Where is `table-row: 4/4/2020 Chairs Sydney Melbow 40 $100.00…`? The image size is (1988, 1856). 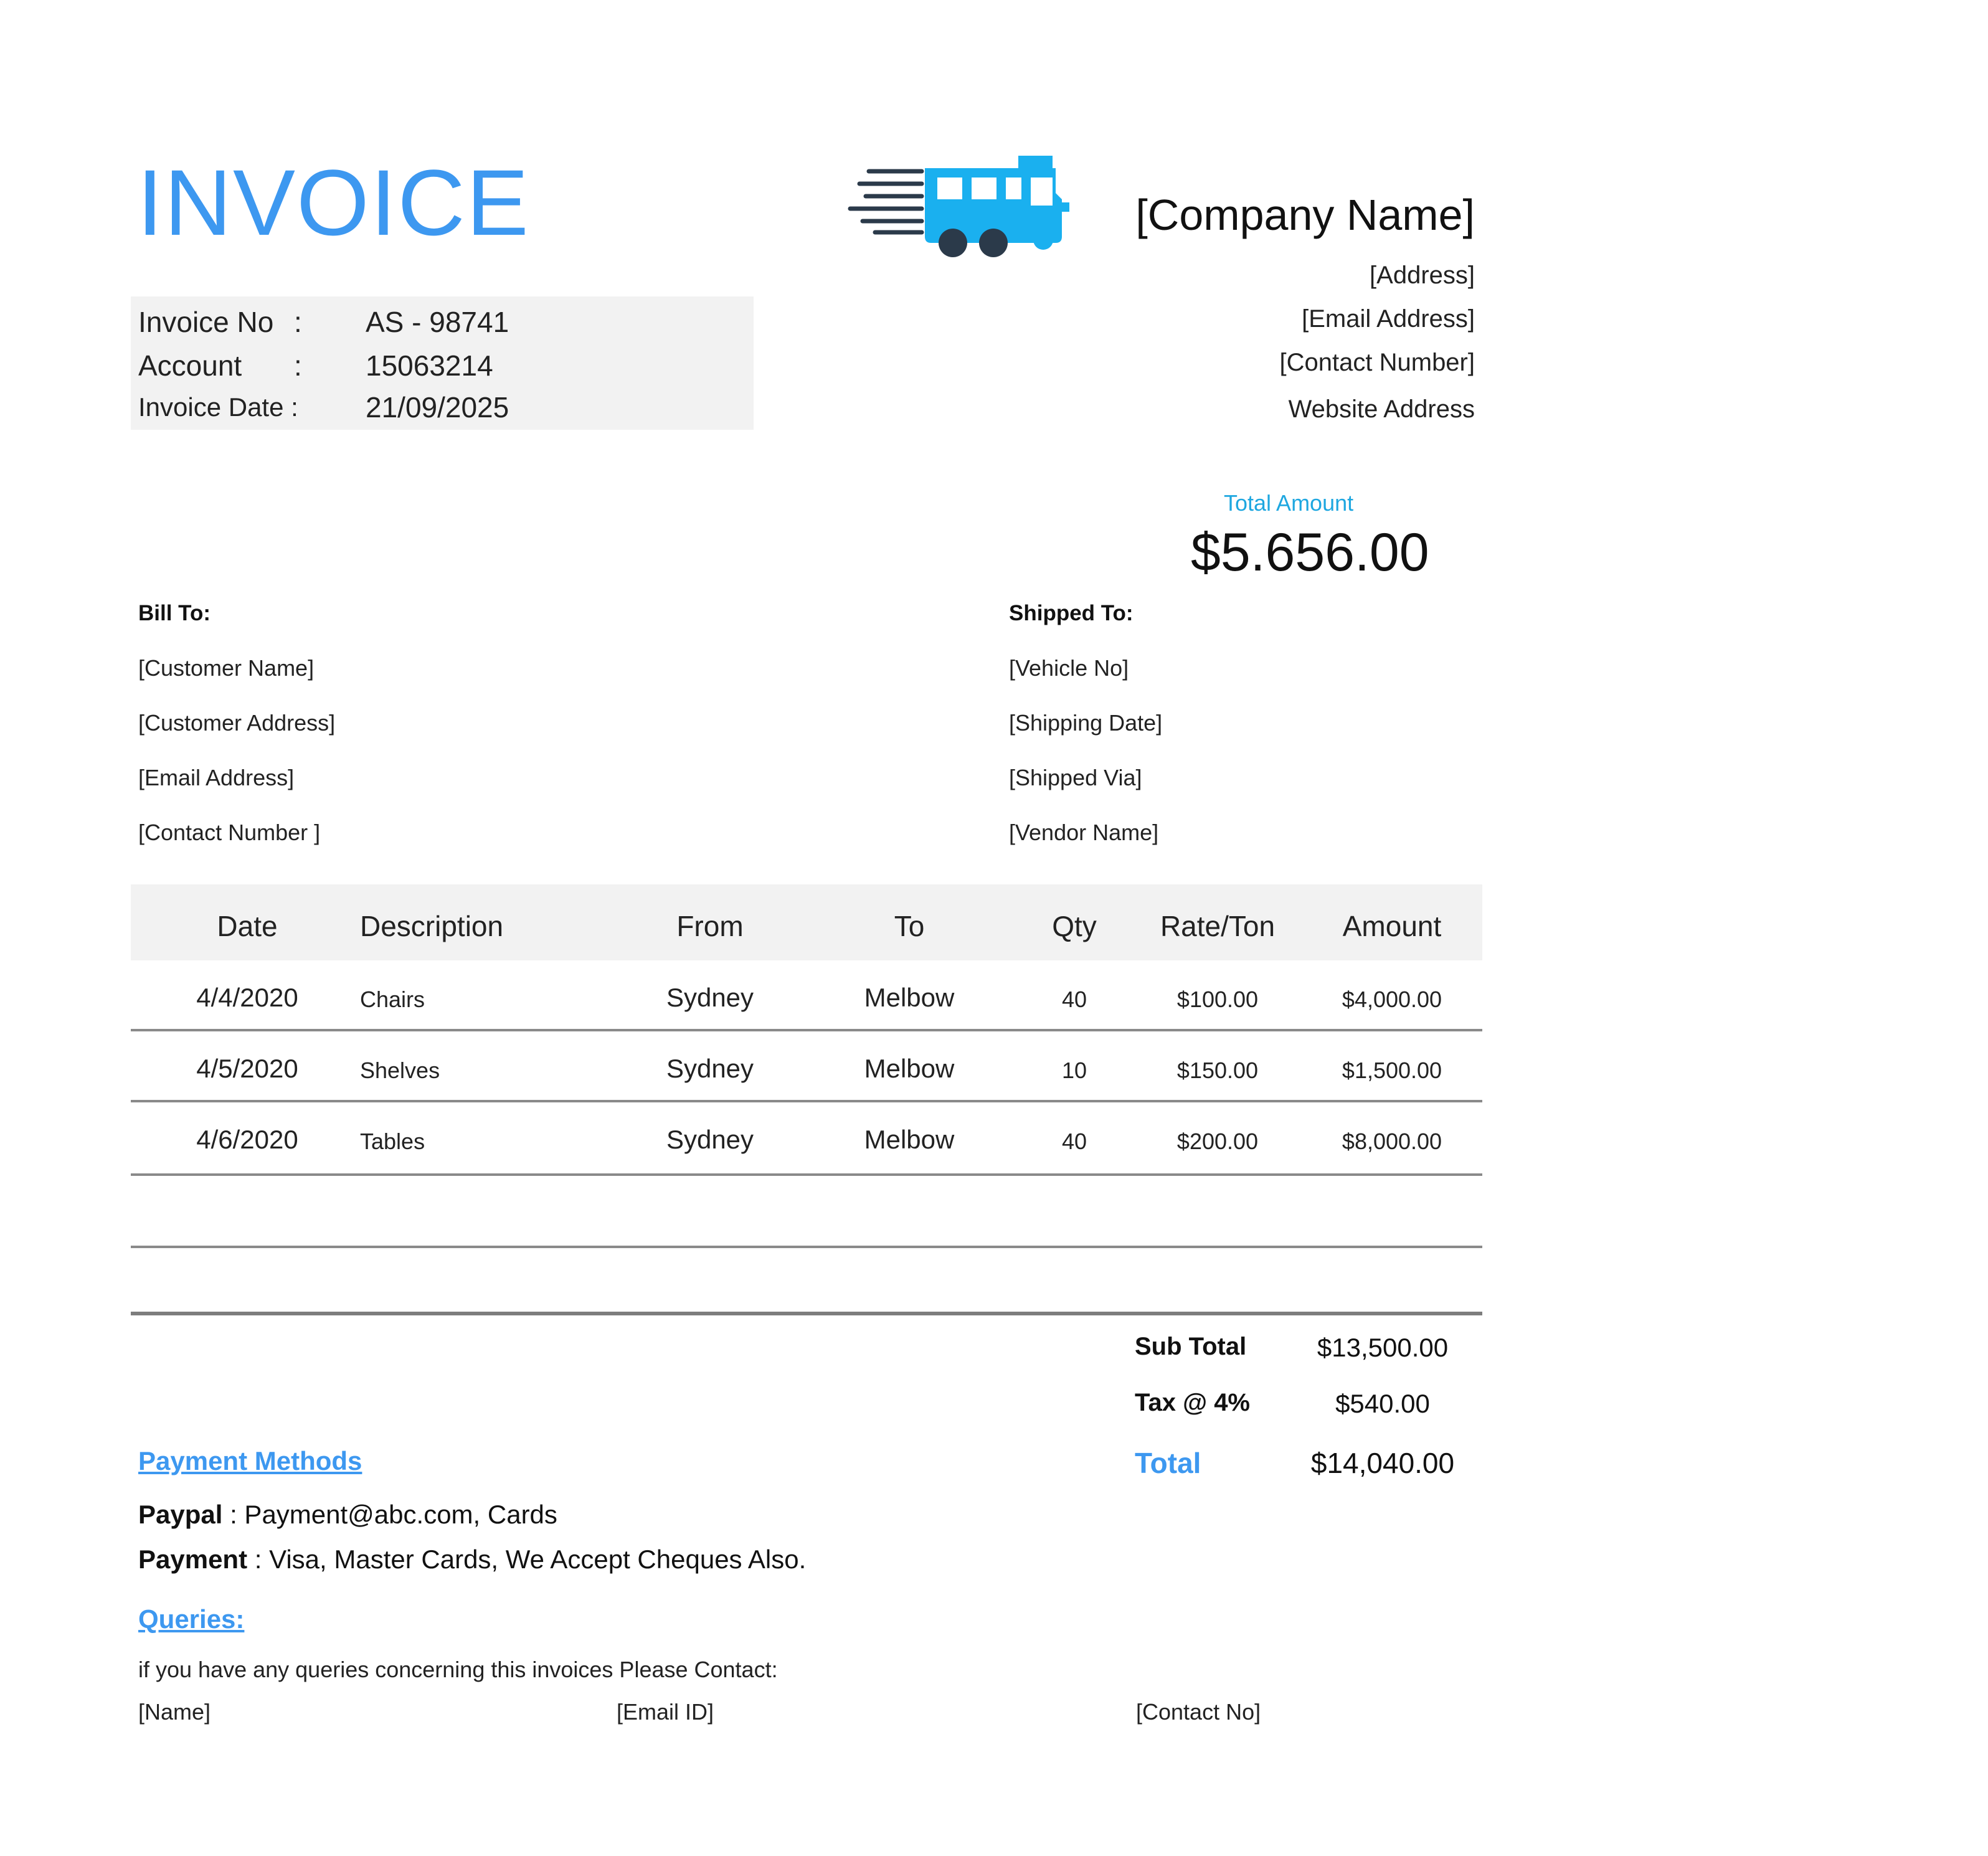 table-row: 4/4/2020 Chairs Sydney Melbow 40 $100.00… is located at coordinates (807, 995).